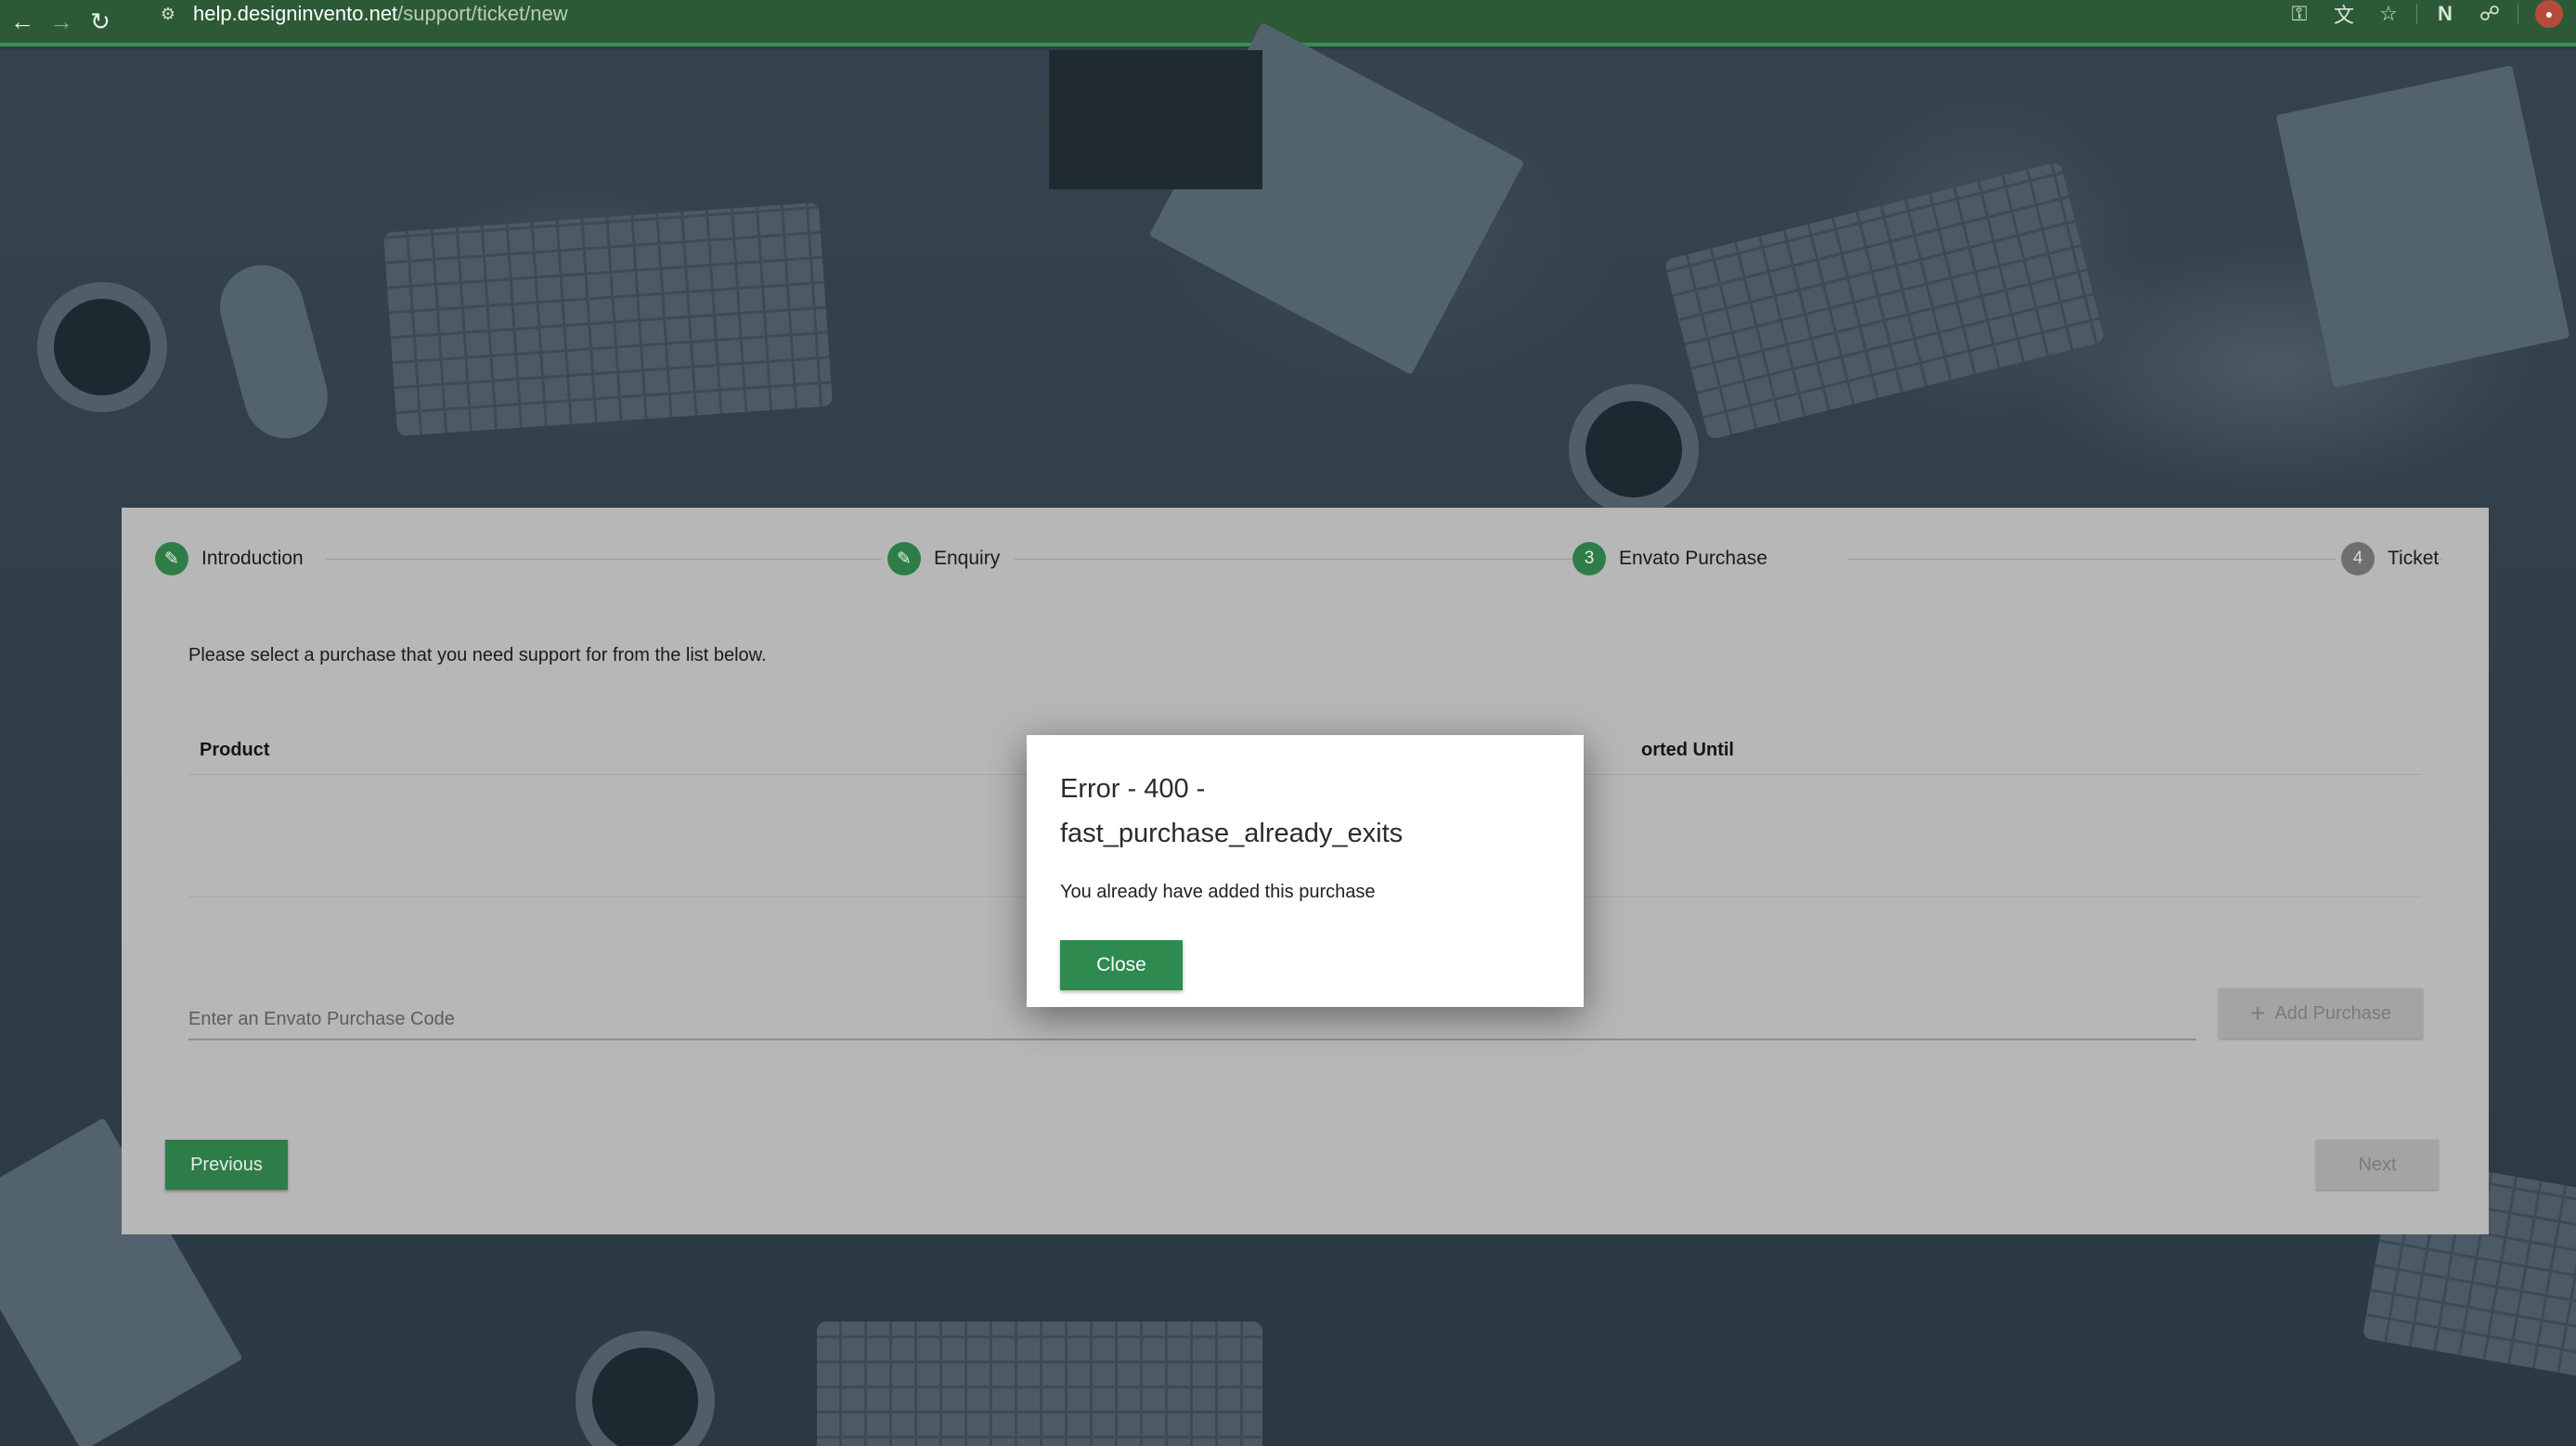 The image size is (2576, 1446). I want to click on star-icon: ☆, so click(2388, 14).